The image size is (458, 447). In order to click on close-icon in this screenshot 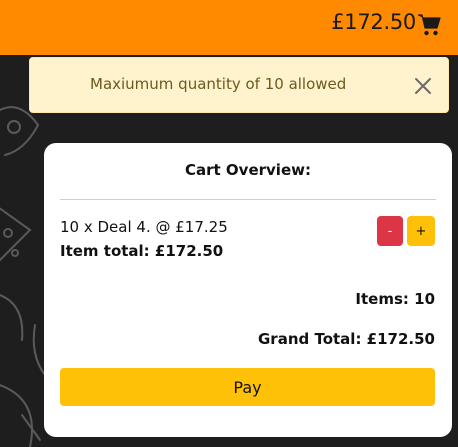, I will do `click(423, 86)`.